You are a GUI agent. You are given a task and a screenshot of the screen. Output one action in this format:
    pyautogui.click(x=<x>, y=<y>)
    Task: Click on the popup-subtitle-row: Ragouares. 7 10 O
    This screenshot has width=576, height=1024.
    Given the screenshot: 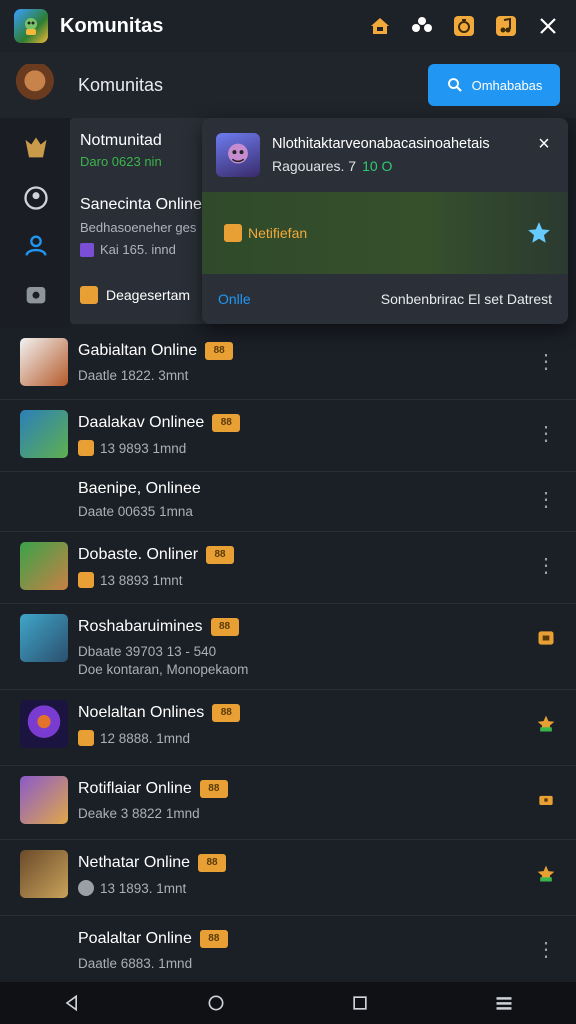 What is the action you would take?
    pyautogui.click(x=413, y=166)
    